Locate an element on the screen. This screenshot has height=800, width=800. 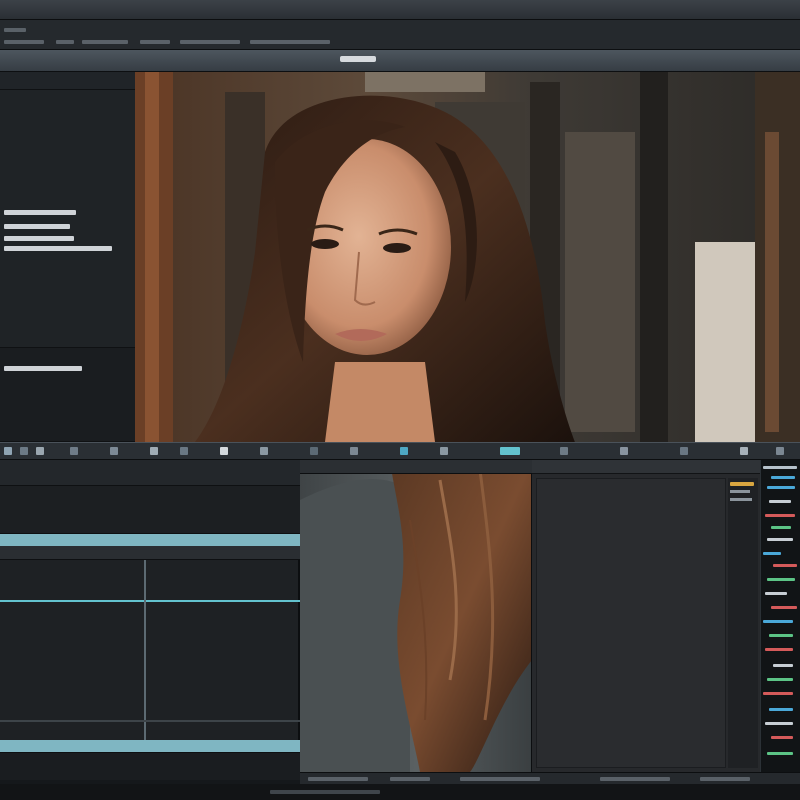
timeline-header is located at coordinates (150, 473).